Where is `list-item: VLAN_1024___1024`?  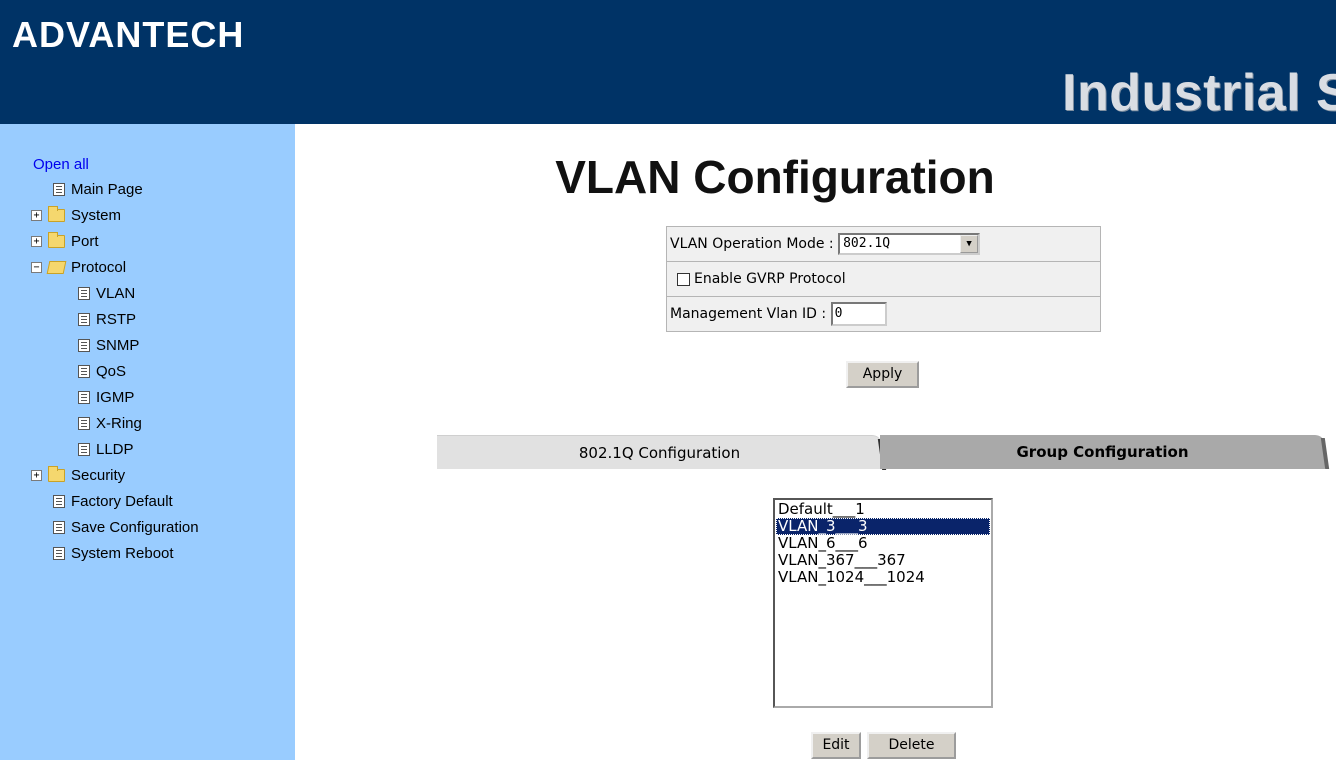 list-item: VLAN_1024___1024 is located at coordinates (883, 577).